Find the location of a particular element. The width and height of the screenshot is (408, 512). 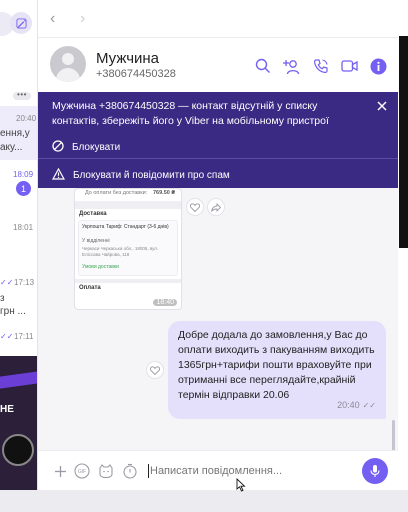

navigation-bar: ‹ › is located at coordinates (218, 19).